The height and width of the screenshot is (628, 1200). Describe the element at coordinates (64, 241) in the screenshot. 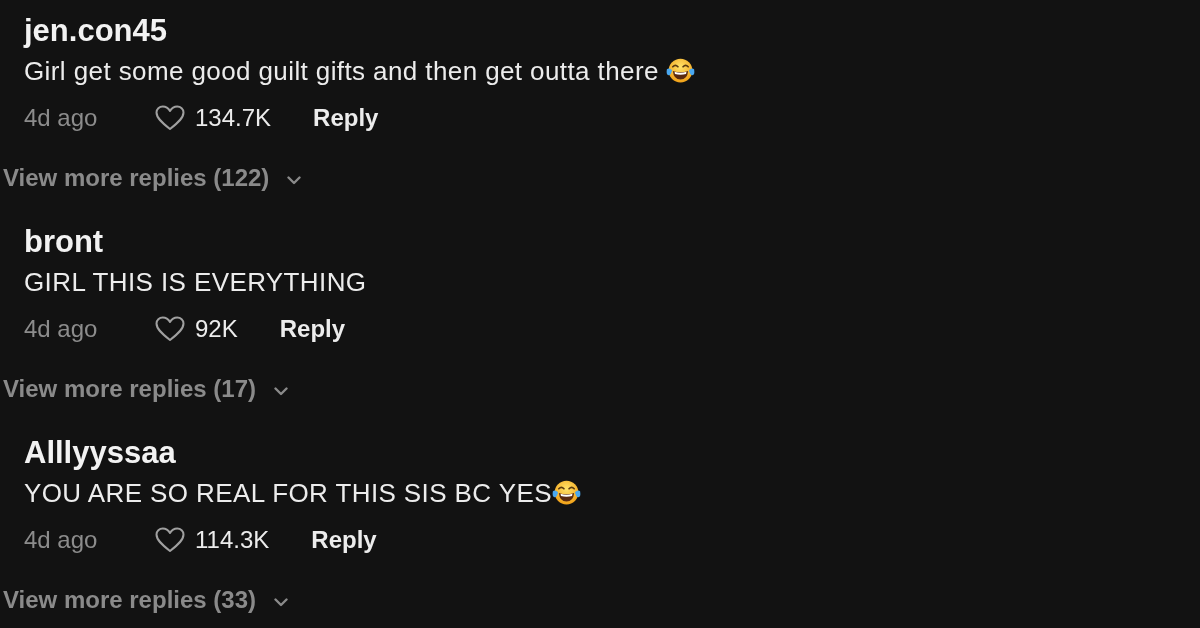

I see `username: bront` at that location.